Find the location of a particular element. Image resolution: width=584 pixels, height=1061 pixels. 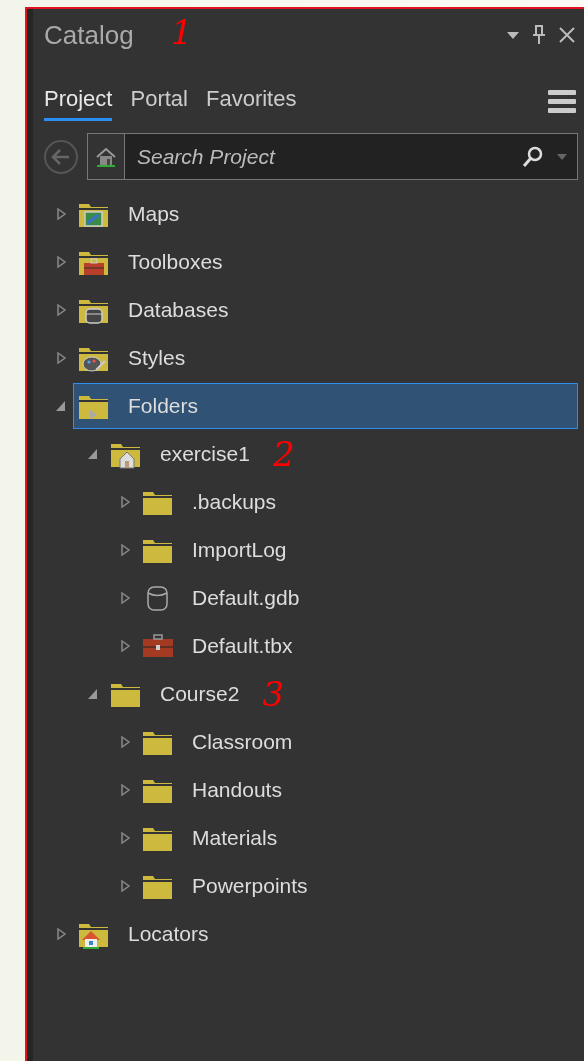

tree-item: Handouts is located at coordinates (212, 790).